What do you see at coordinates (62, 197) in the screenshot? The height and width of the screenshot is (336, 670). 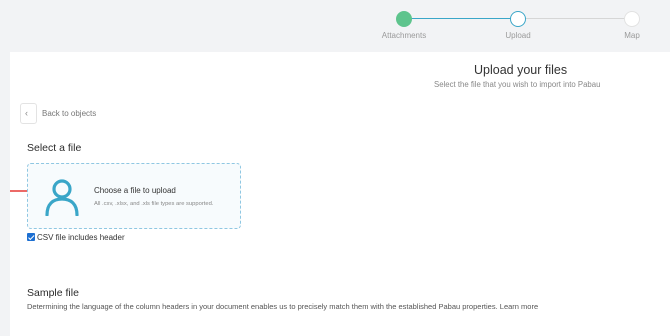 I see `user-icon` at bounding box center [62, 197].